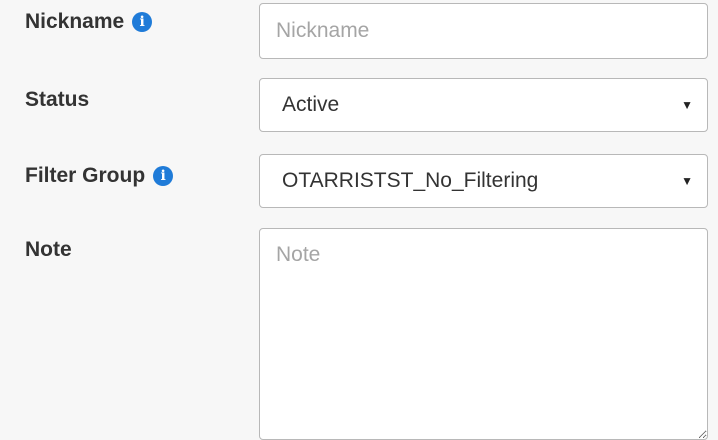 Image resolution: width=718 pixels, height=440 pixels. I want to click on filter-group-select: OTARRISTST_No_Filtering ▼, so click(483, 181).